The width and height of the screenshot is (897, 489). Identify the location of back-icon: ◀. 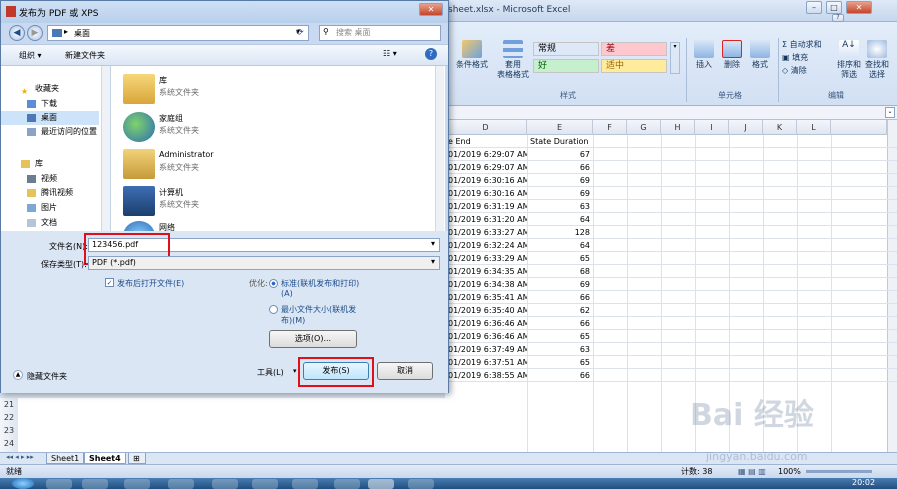
(17, 33).